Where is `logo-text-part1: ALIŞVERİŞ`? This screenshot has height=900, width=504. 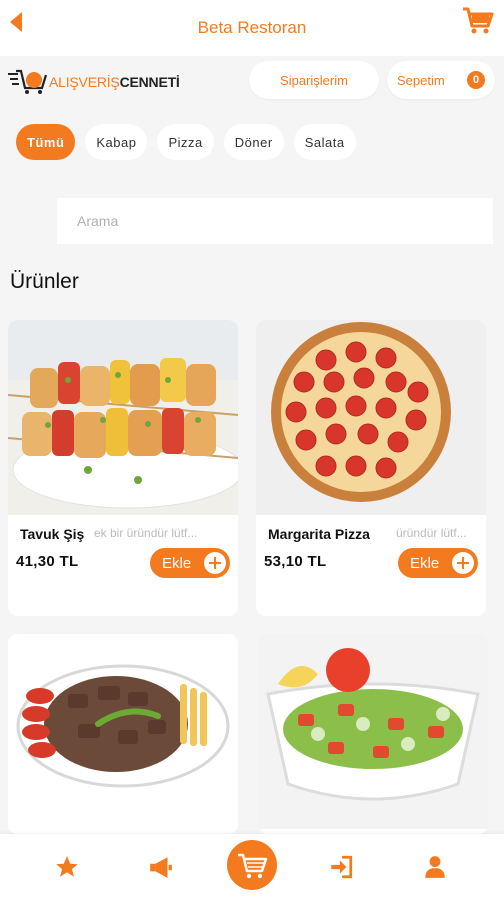
logo-text-part1: ALIŞVERİŞ is located at coordinates (84, 82).